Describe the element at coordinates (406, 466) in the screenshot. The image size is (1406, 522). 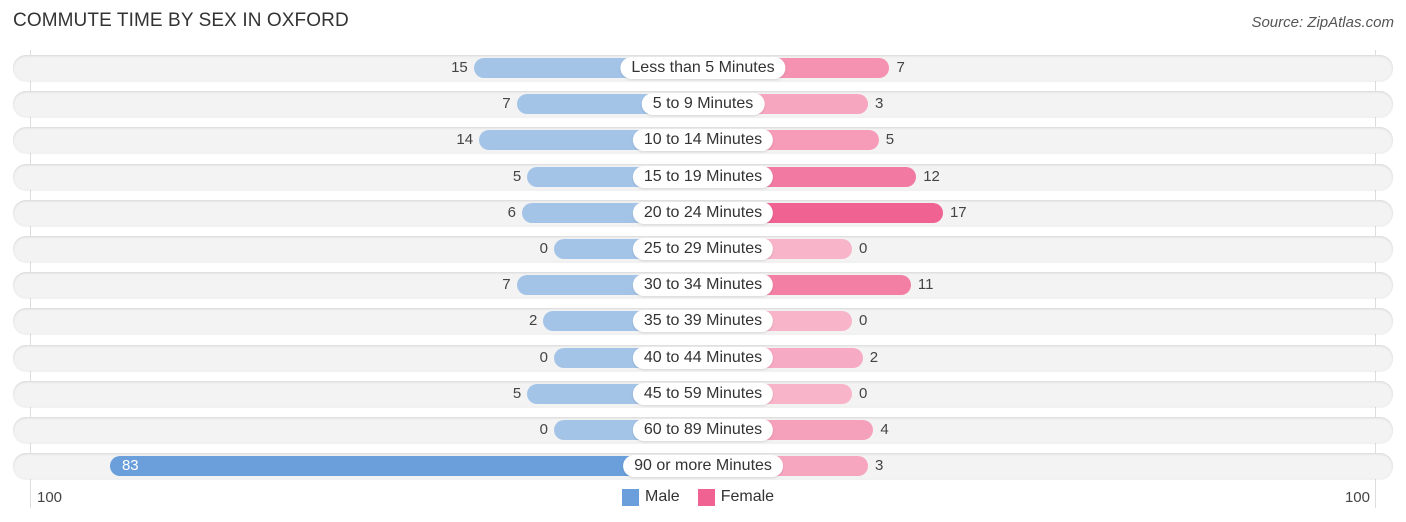
I see `bar-male` at that location.